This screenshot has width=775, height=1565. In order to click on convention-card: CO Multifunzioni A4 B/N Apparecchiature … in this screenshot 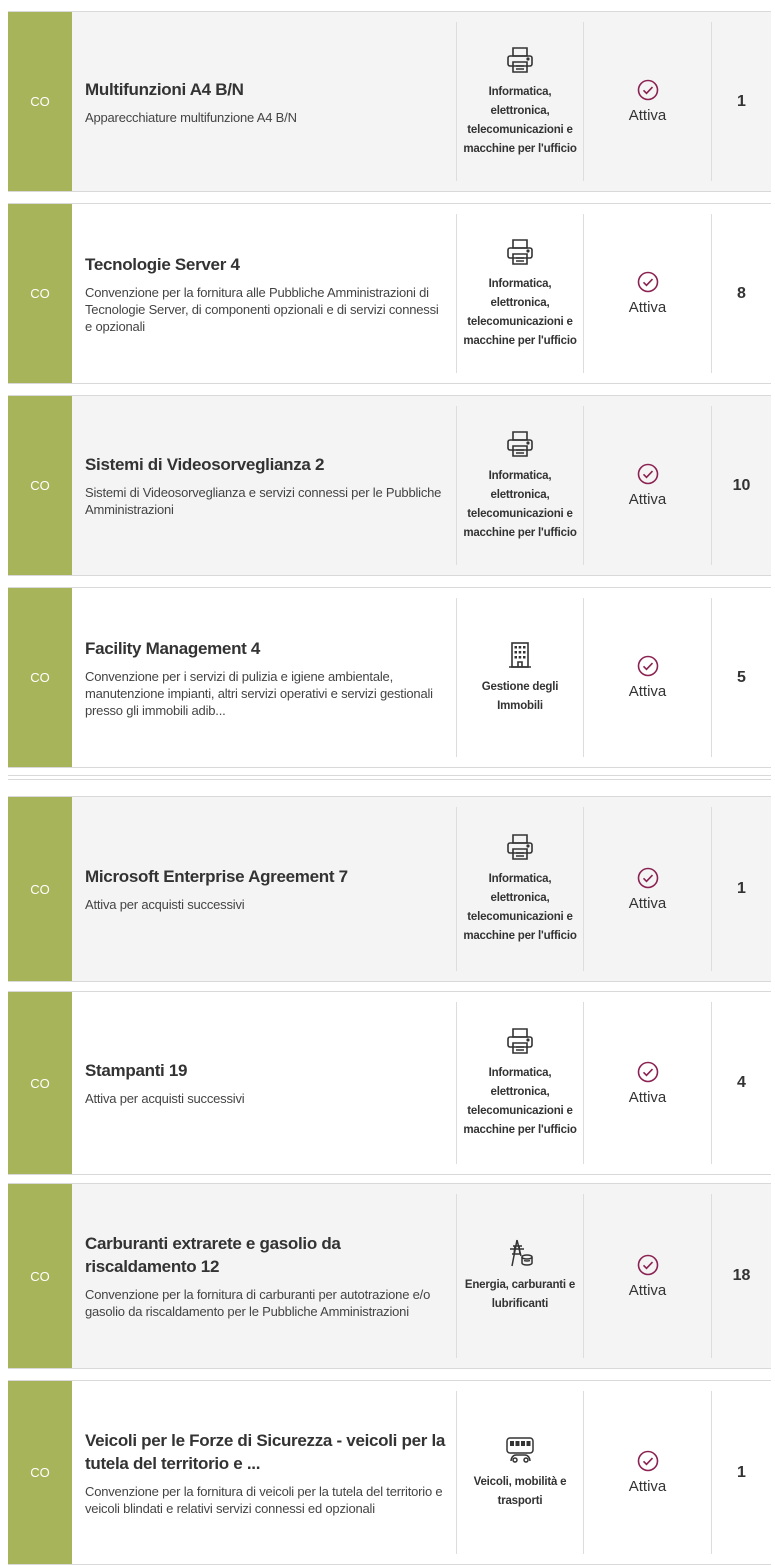, I will do `click(389, 101)`.